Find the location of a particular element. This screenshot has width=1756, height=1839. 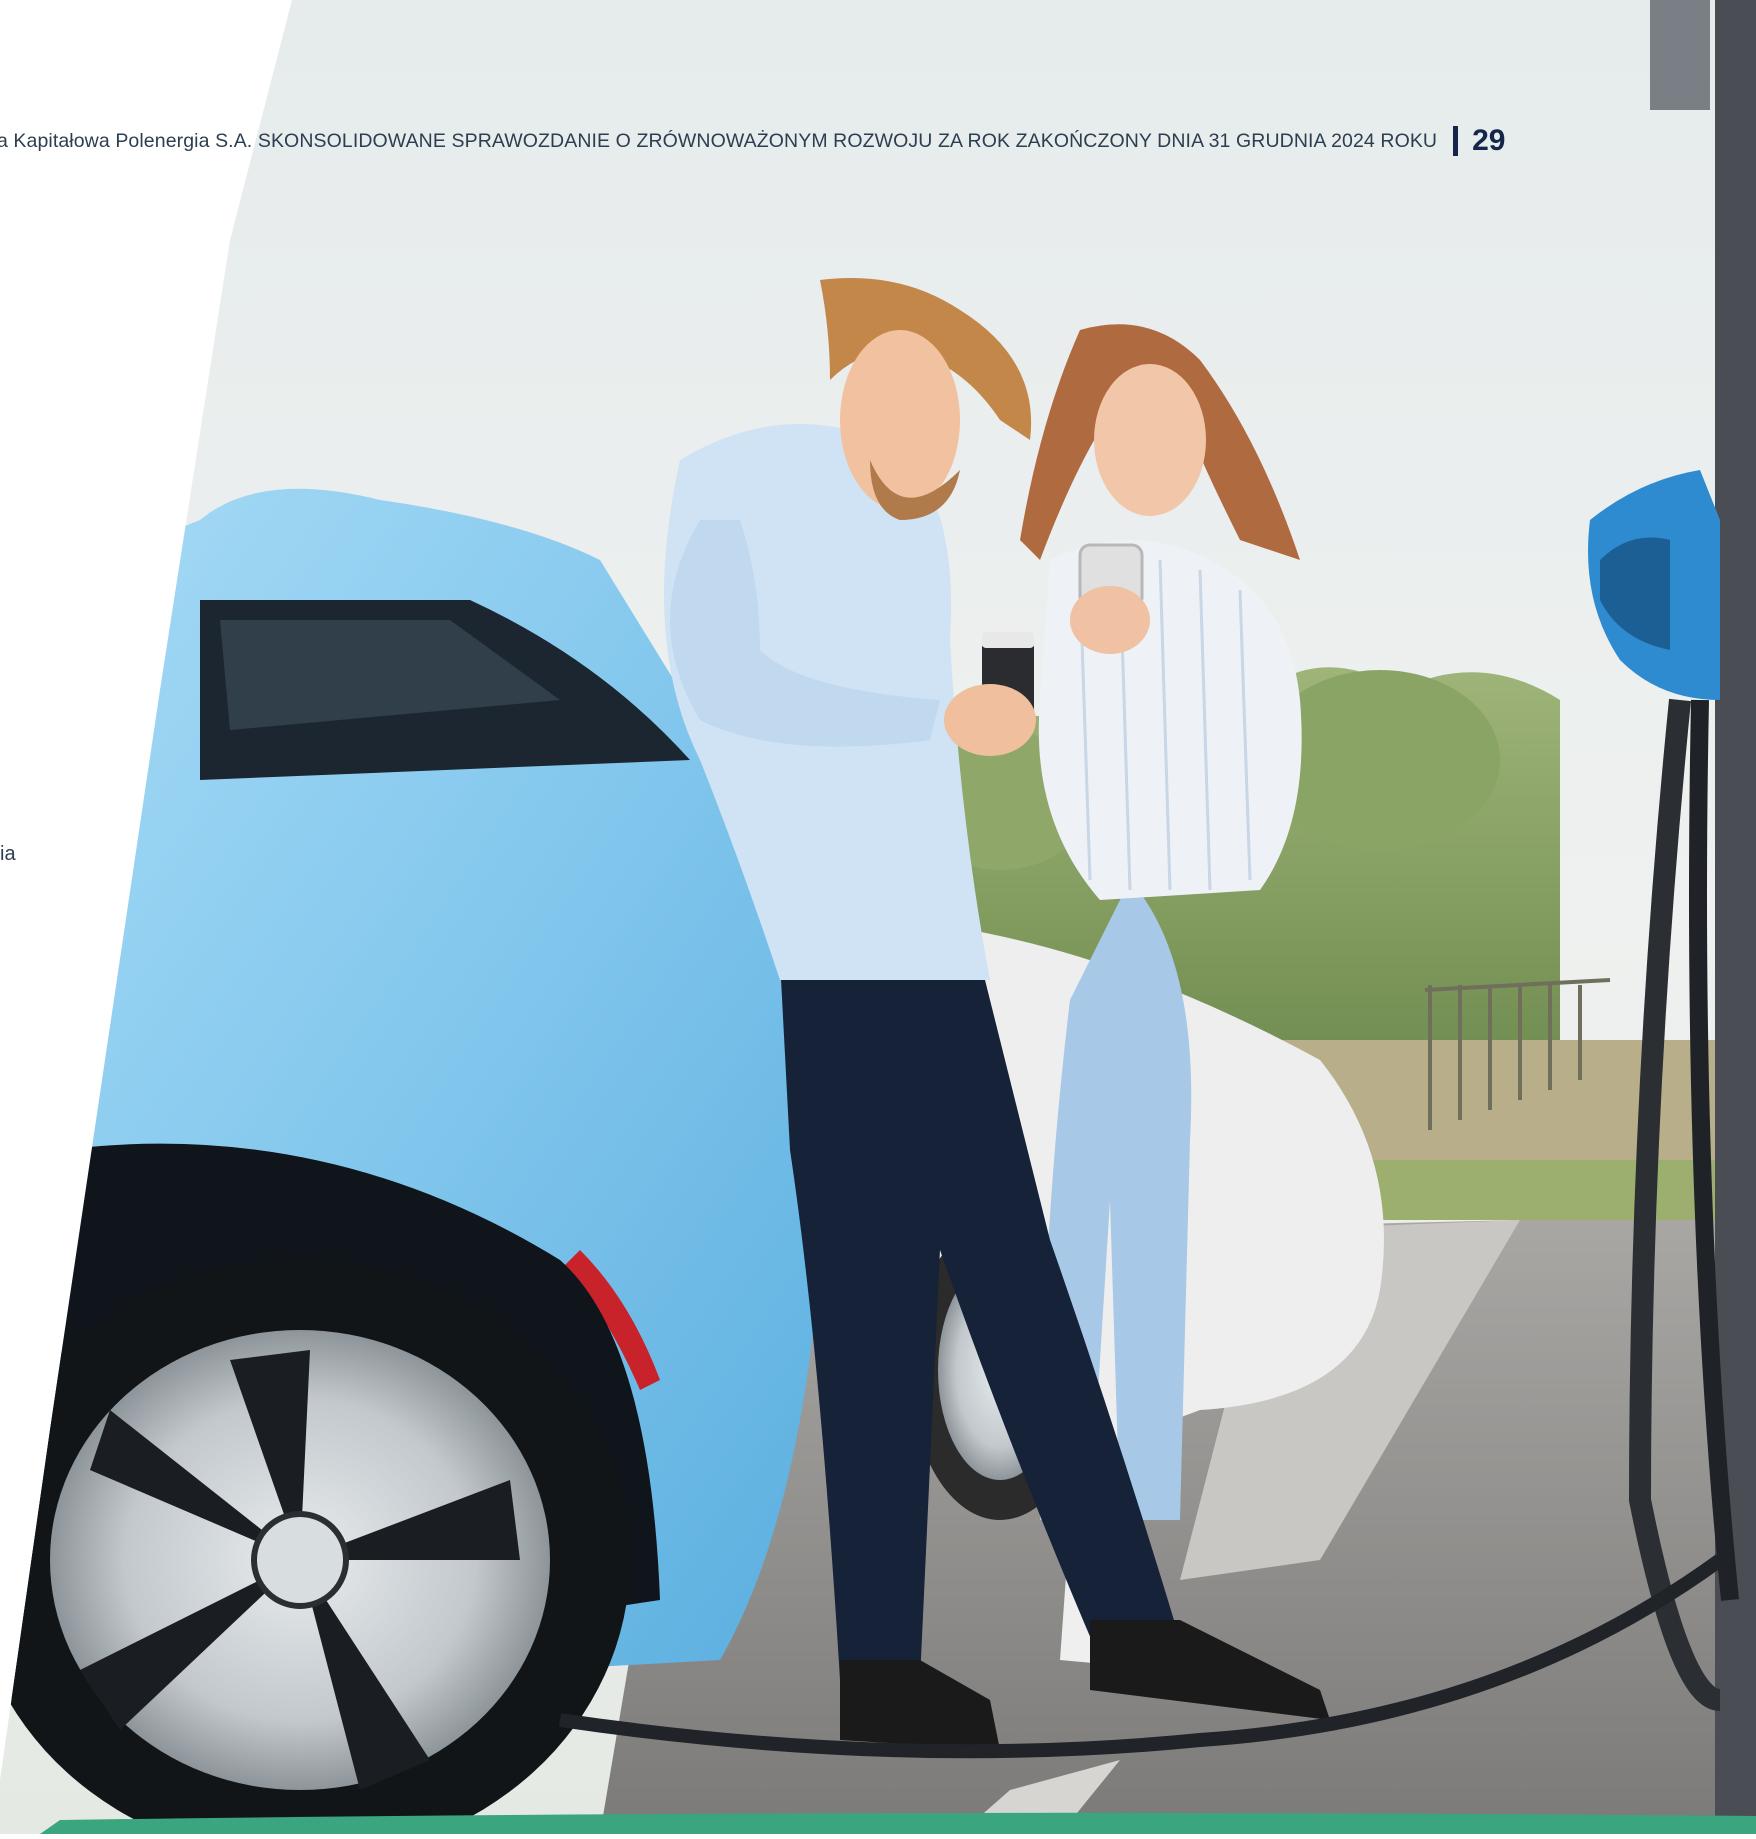

page-number: 29 is located at coordinates (1489, 140).